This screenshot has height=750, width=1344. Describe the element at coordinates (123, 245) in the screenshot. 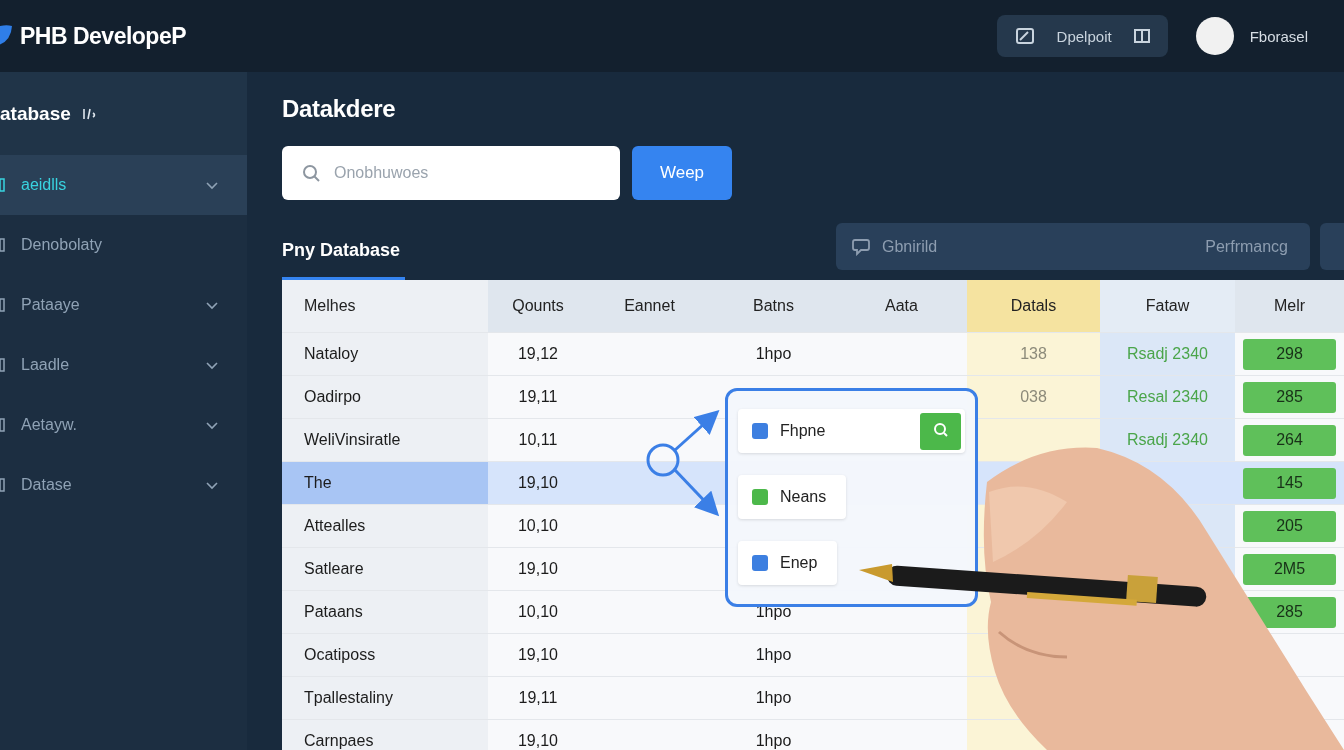

I see `sidebar-item: Denobolaty` at that location.